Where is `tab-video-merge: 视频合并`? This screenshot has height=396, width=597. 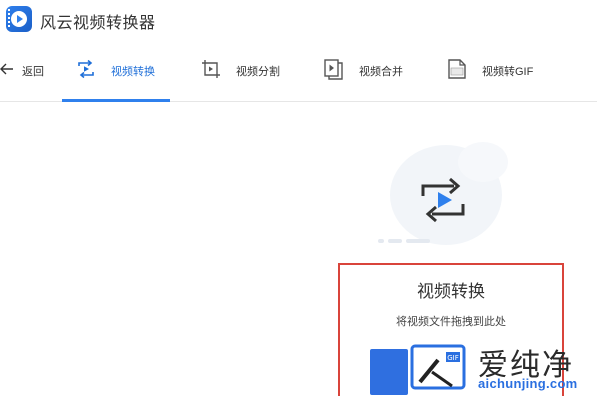 tab-video-merge: 视频合并 is located at coordinates (363, 71).